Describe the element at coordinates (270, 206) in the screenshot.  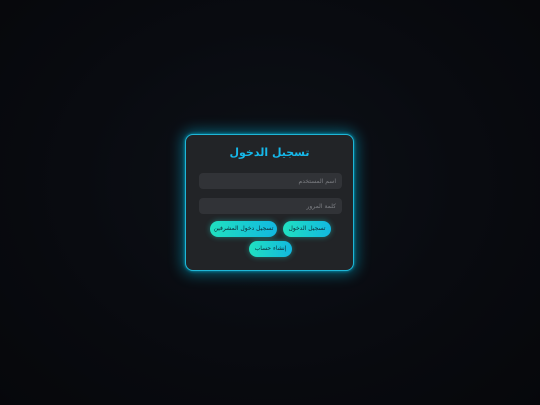
I see `password-input` at that location.